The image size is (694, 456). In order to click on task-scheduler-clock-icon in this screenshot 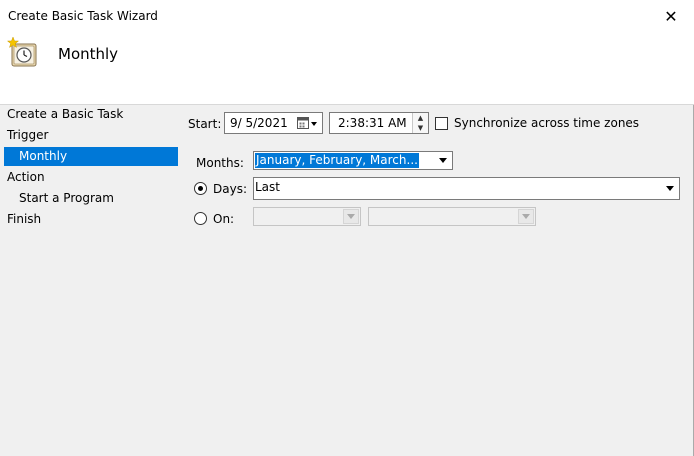, I will do `click(22, 51)`.